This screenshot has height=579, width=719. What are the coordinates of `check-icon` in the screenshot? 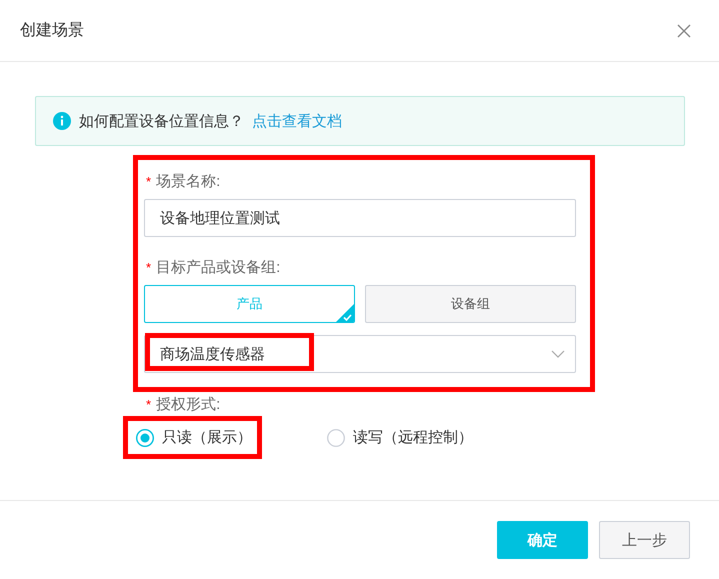 It's located at (345, 313).